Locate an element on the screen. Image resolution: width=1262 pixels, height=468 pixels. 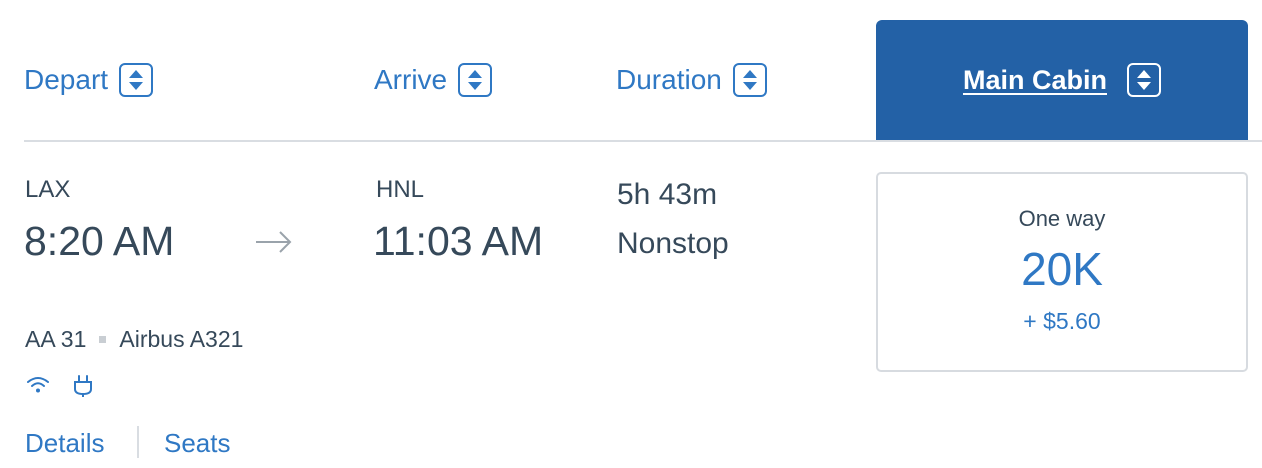
depart-time: 8:20 AM is located at coordinates (99, 241).